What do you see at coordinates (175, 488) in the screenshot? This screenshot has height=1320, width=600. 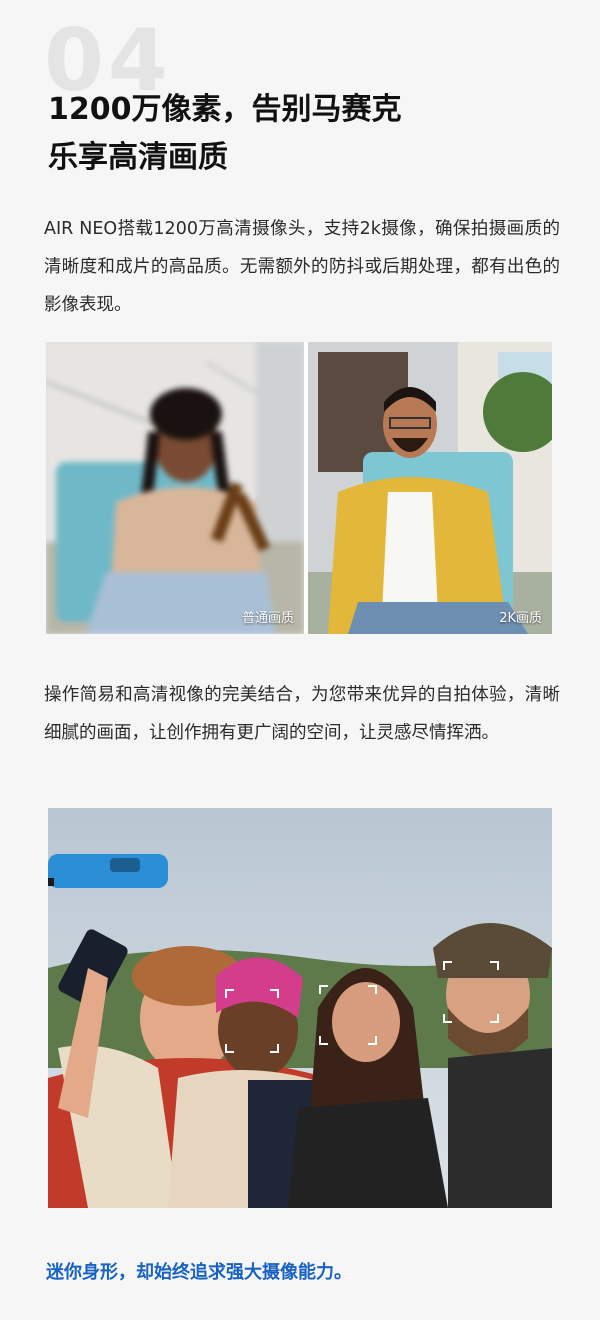 I see `standard-quality-photo: 普通画质` at bounding box center [175, 488].